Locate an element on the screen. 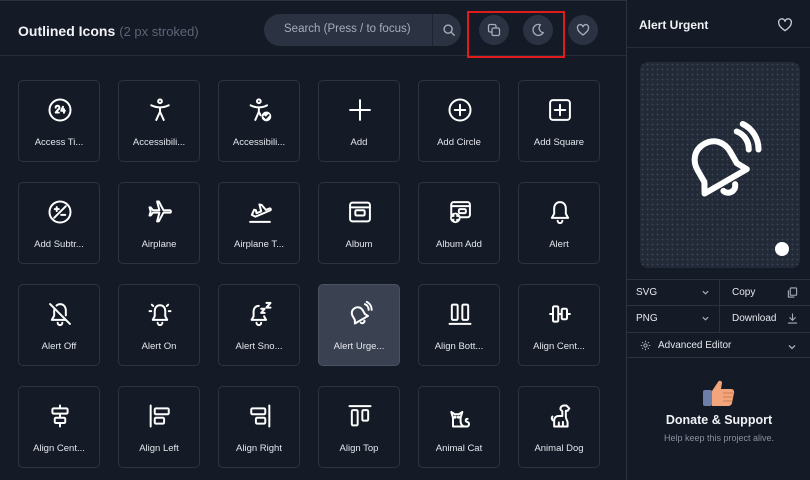  align-bottom-icon is located at coordinates (460, 314).